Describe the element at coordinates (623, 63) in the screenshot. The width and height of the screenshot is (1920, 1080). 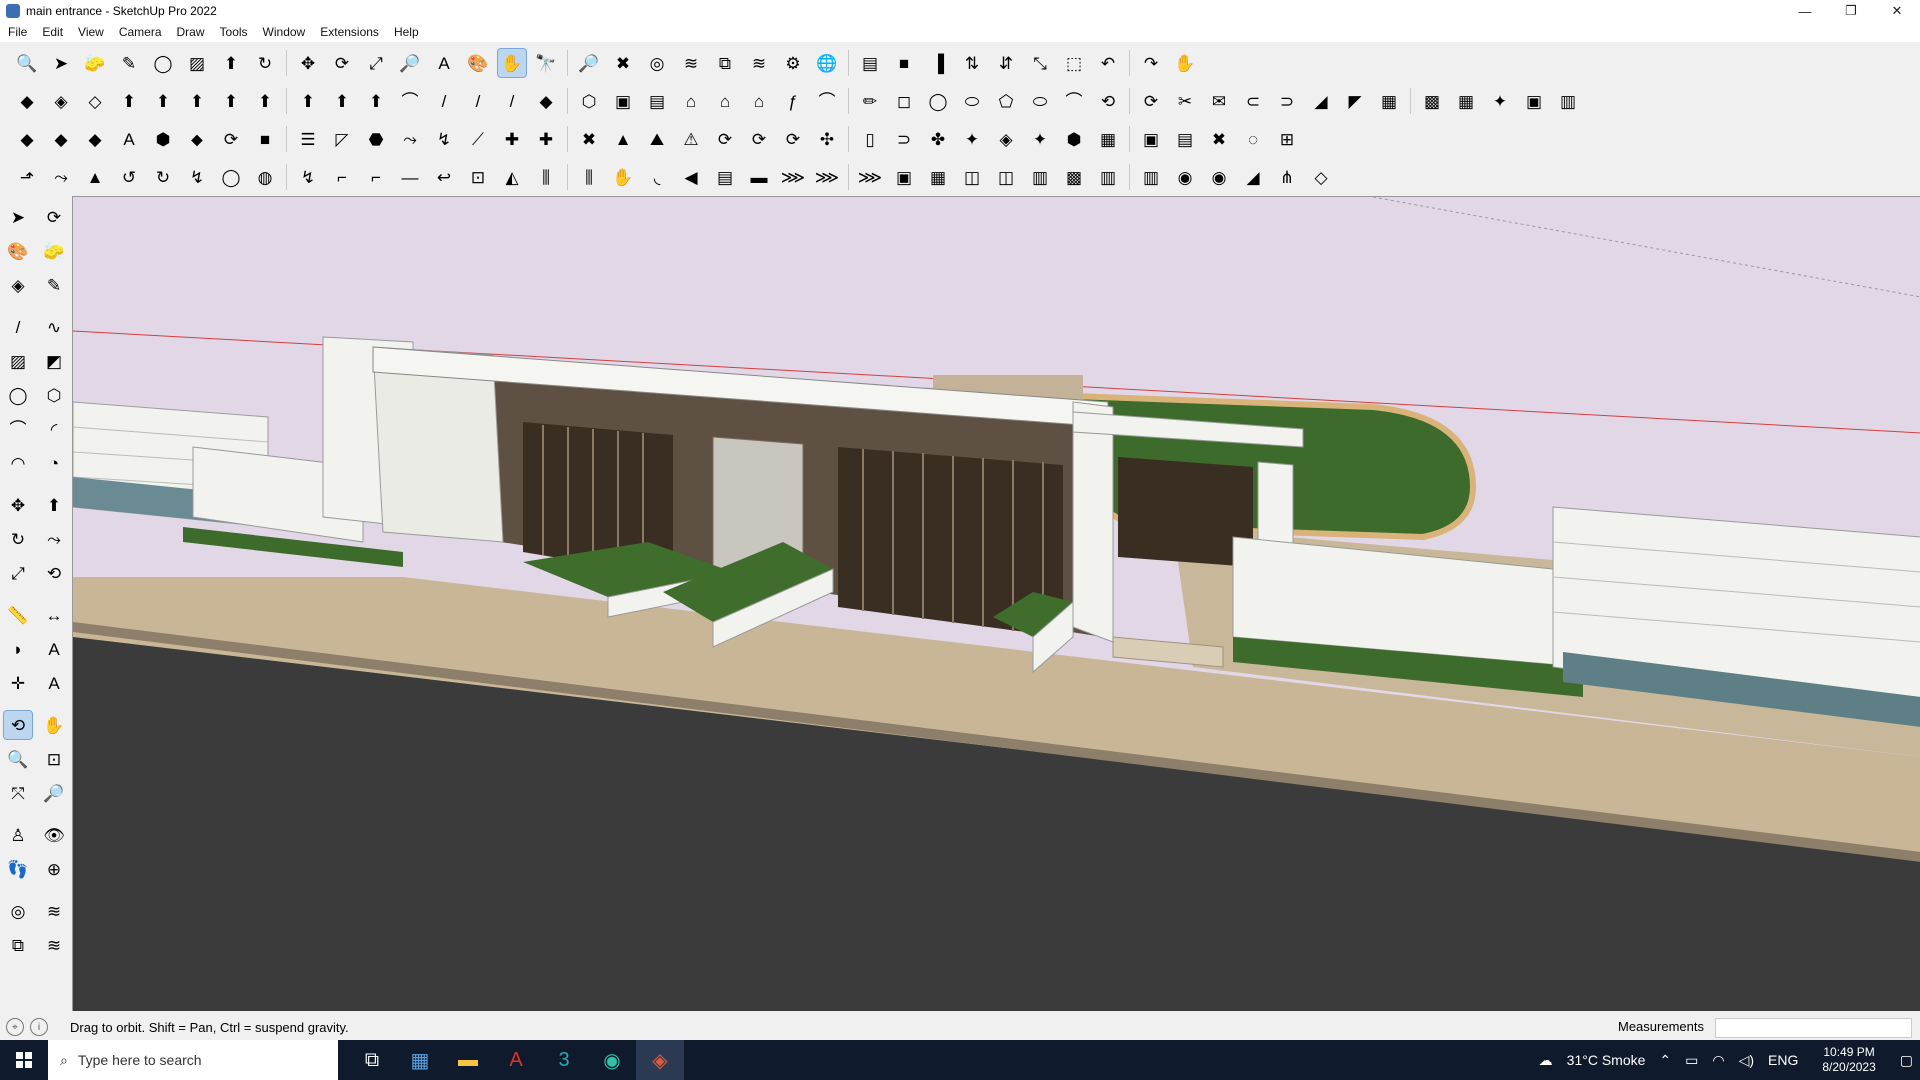
I see `toolbar-row1-tool-17-icon: ✖` at that location.